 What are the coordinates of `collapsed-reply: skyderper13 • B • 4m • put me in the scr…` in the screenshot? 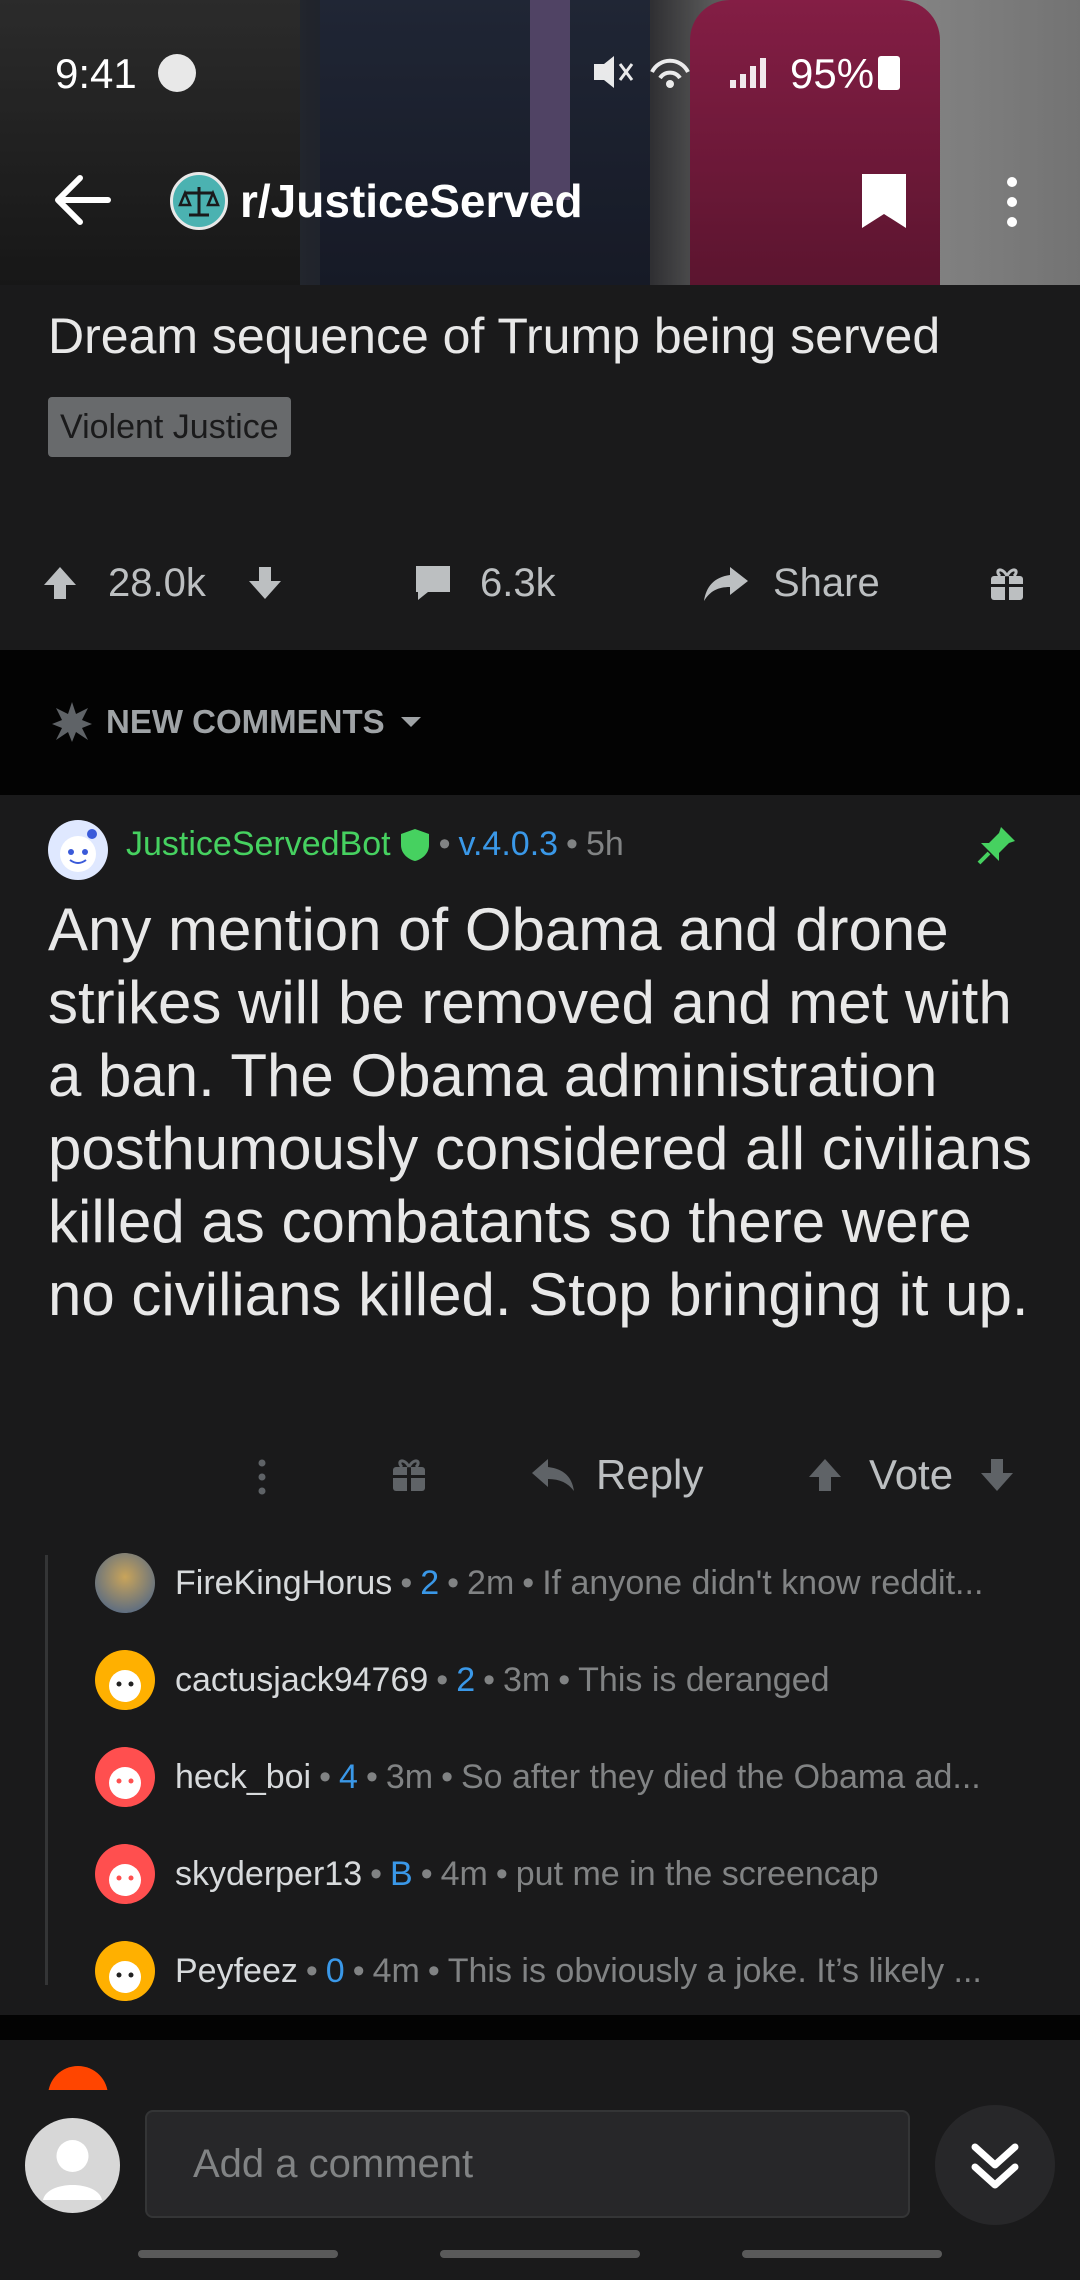 It's located at (575, 1874).